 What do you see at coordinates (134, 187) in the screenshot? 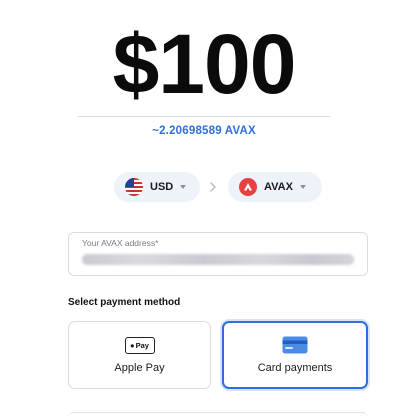
I see `us-flag-icon` at bounding box center [134, 187].